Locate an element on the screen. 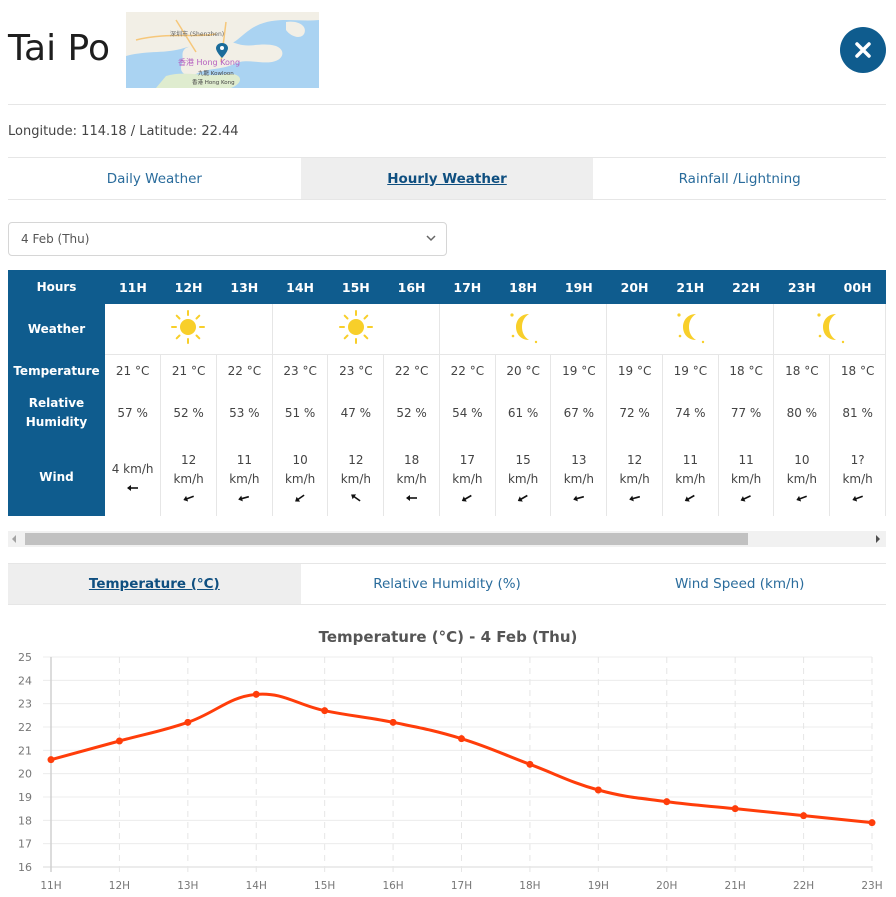  hour-header: 14H is located at coordinates (300, 287).